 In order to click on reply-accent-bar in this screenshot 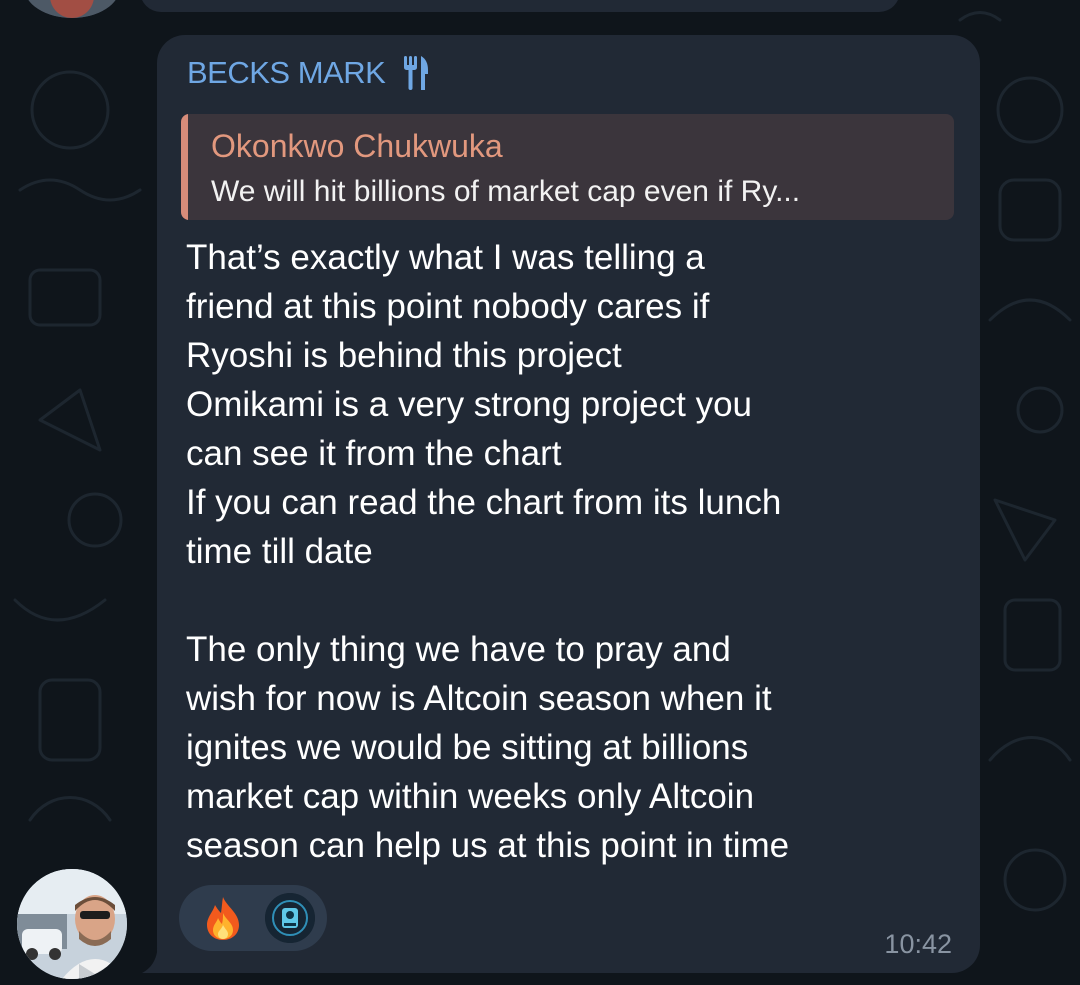, I will do `click(184, 167)`.